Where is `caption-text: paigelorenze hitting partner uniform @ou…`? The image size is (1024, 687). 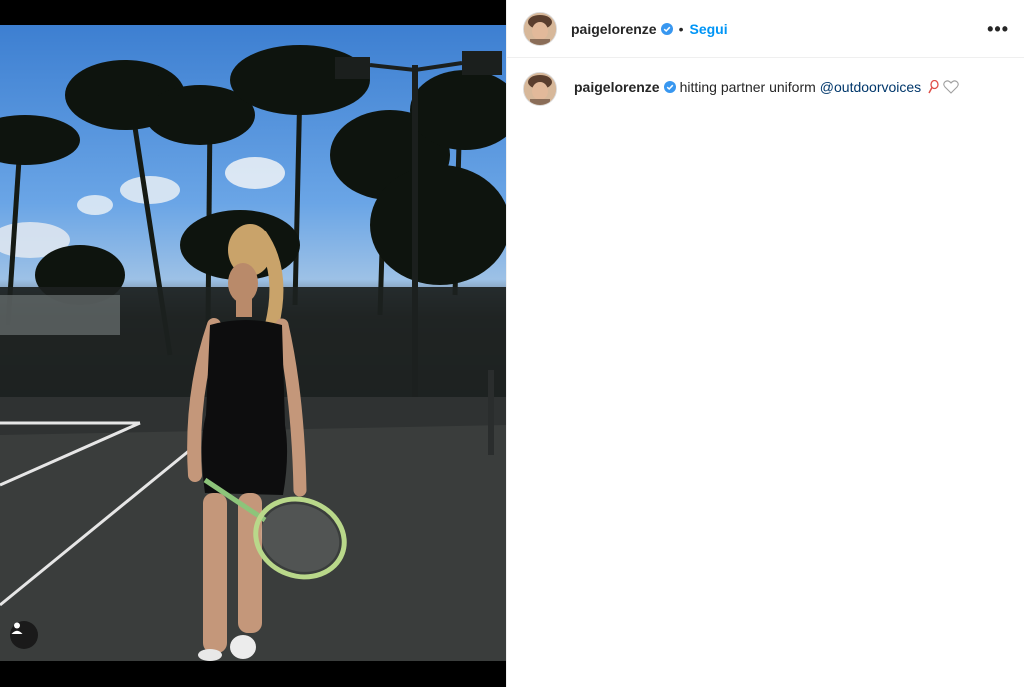 caption-text: paigelorenze hitting partner uniform @ou… is located at coordinates (766, 84).